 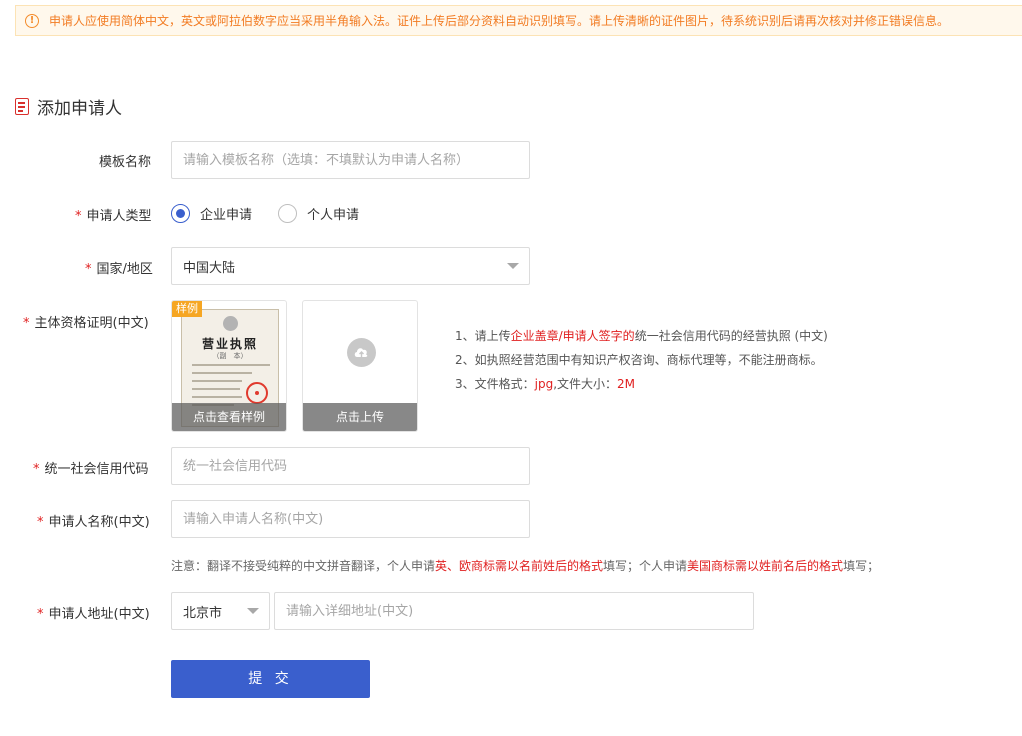 I want to click on sample-tag: 样例, so click(x=187, y=309).